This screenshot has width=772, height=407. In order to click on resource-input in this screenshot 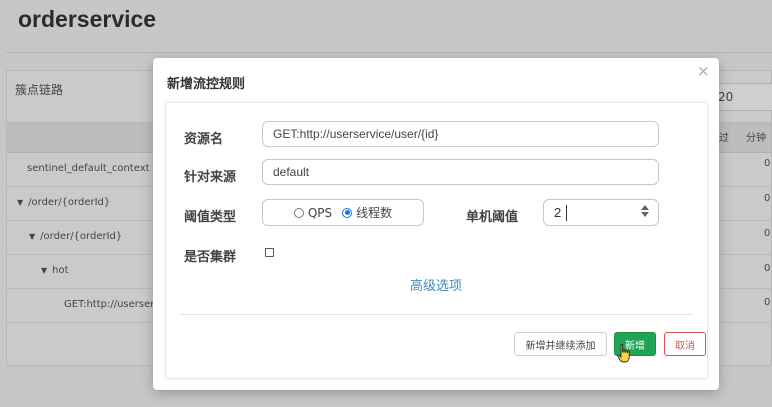, I will do `click(460, 134)`.